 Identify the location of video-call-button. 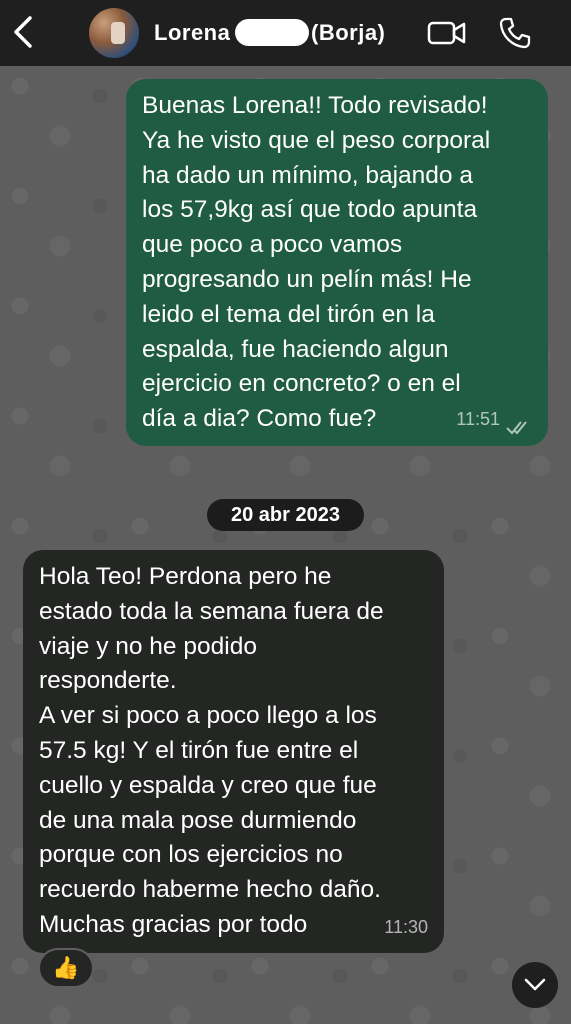
(447, 33).